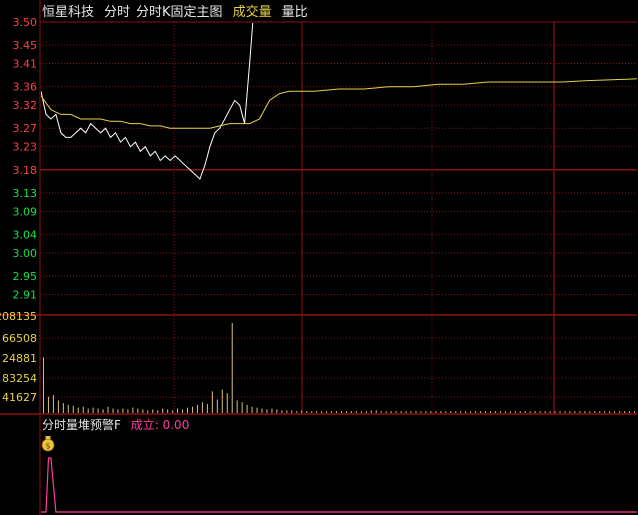 Image resolution: width=638 pixels, height=515 pixels. I want to click on price-tick-label: 3.50, so click(25, 22).